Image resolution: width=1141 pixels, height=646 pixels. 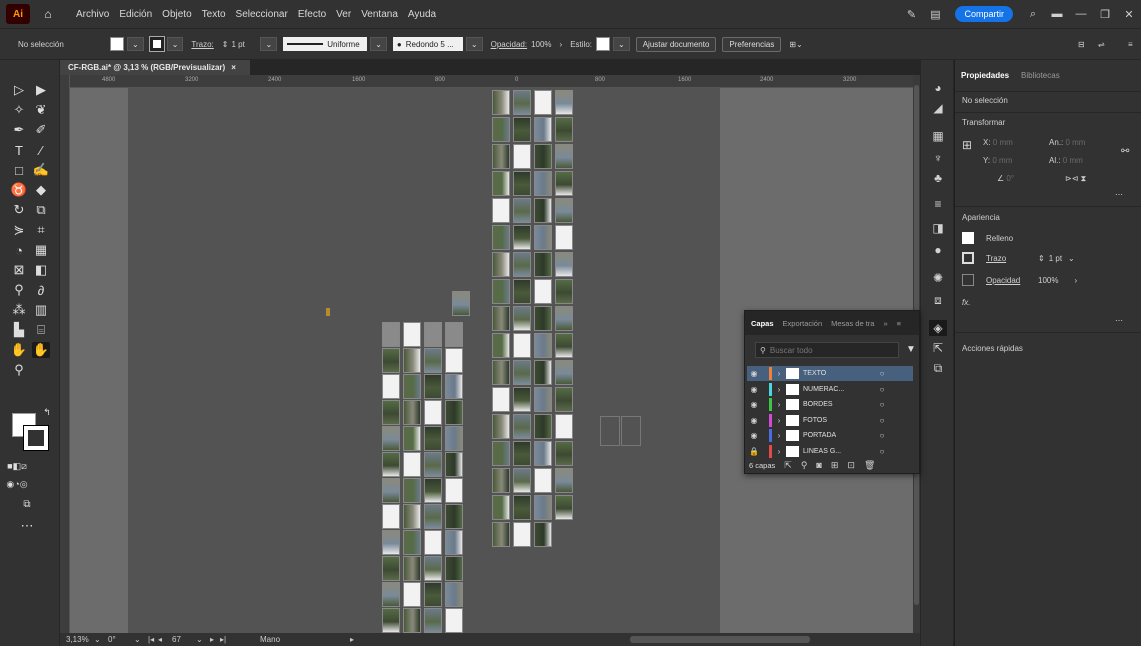 I want to click on close-tab-icon: ×, so click(x=233, y=67).